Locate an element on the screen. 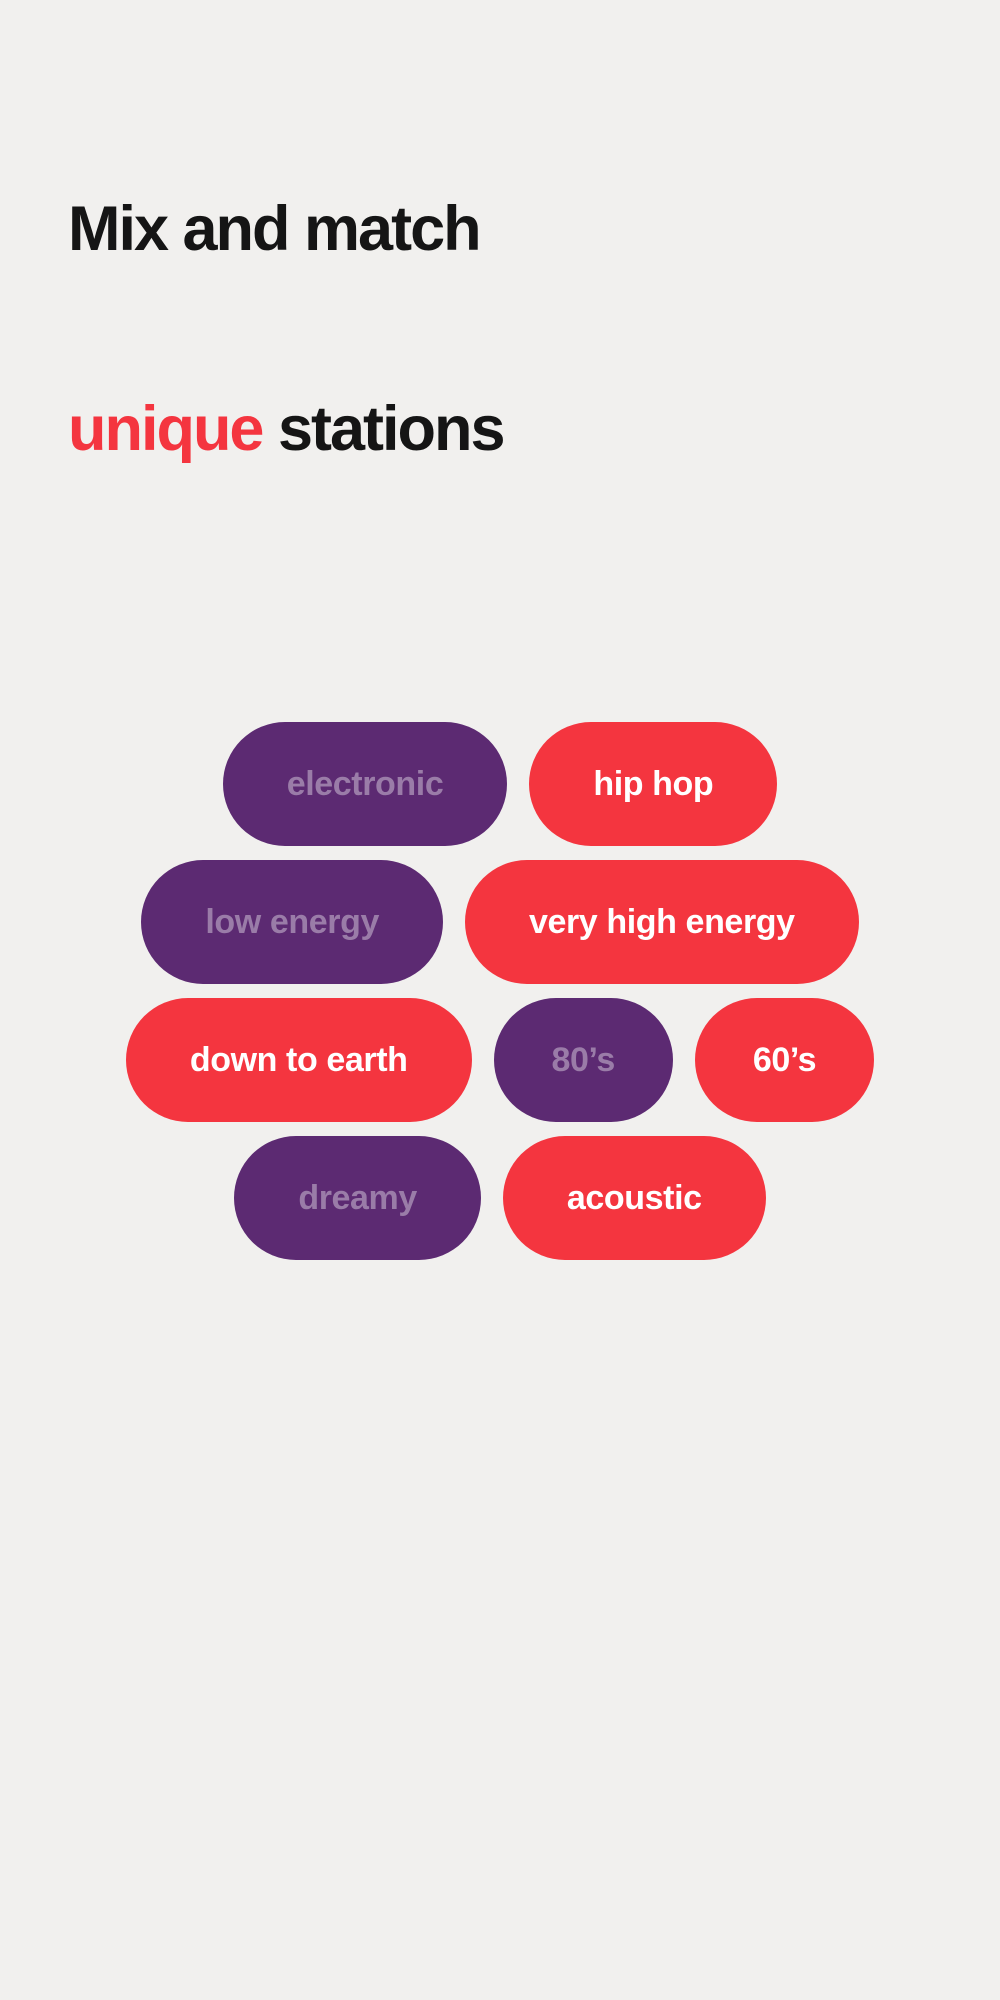 The width and height of the screenshot is (1000, 2000). page-title-line-1: Mix and match is located at coordinates (275, 228).